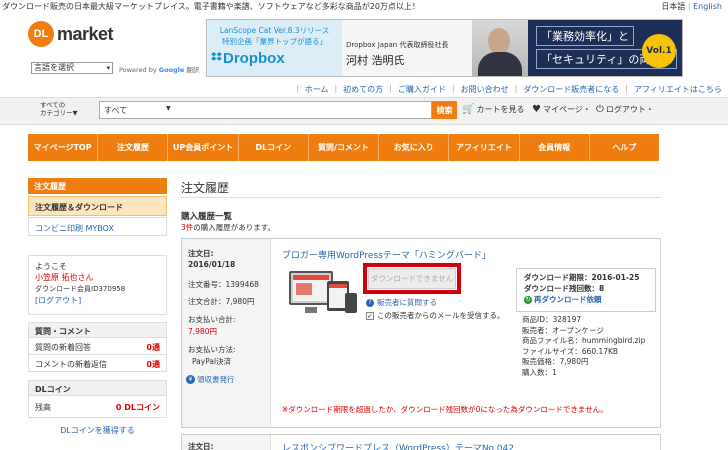 The width and height of the screenshot is (728, 450). I want to click on purchase-count-suffix: の購入履歴があります。, so click(234, 227).